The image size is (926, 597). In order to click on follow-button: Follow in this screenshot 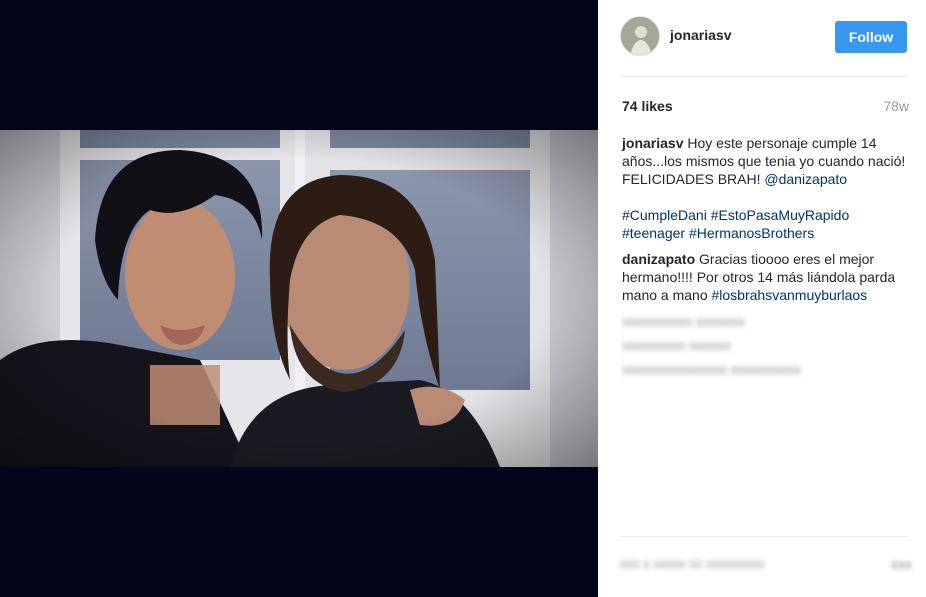, I will do `click(871, 37)`.